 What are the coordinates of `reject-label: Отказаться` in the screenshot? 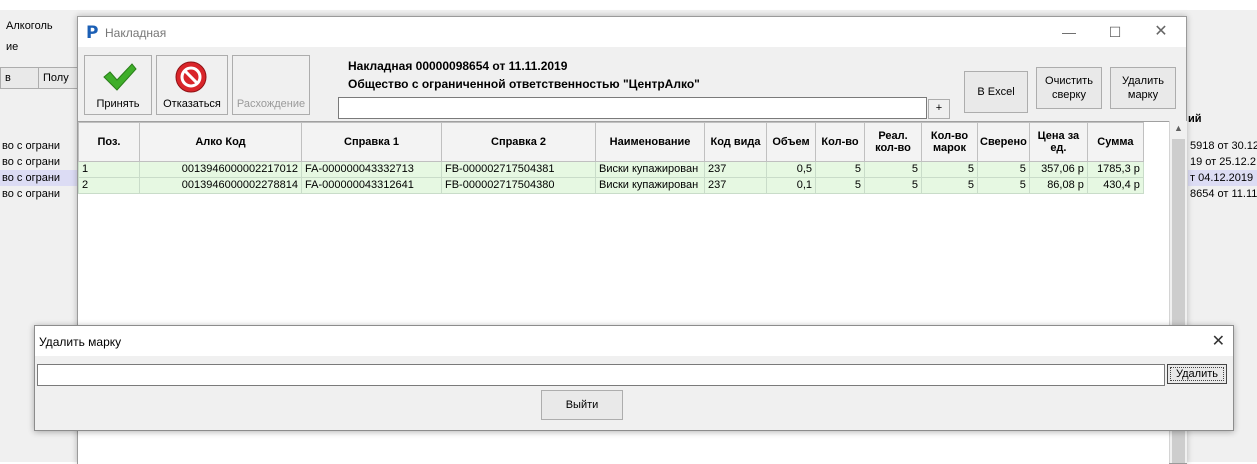 It's located at (192, 104).